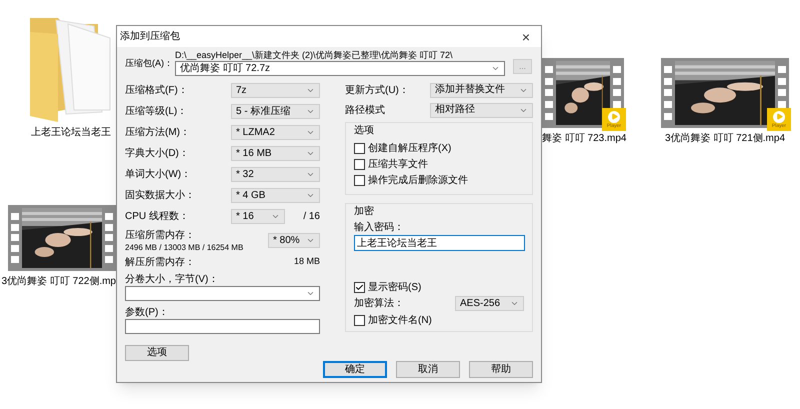 Image resolution: width=800 pixels, height=409 pixels. What do you see at coordinates (157, 353) in the screenshot?
I see `options-button: 选项` at bounding box center [157, 353].